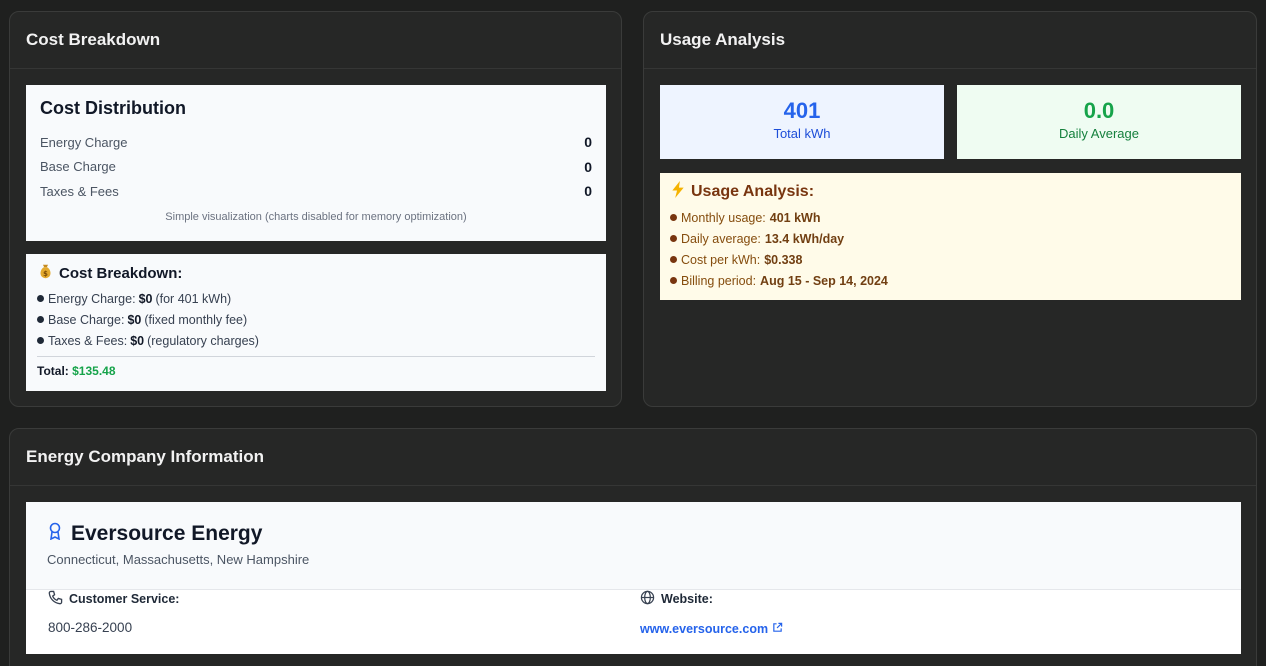 Image resolution: width=1266 pixels, height=666 pixels. I want to click on breakdown-total: Total: $135.48, so click(316, 367).